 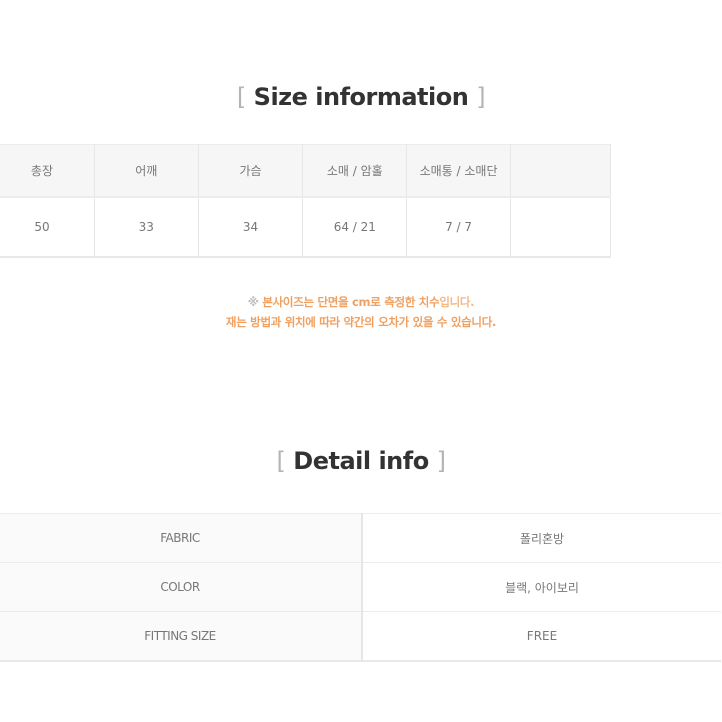 What do you see at coordinates (47, 171) in the screenshot?
I see `size-header-total-length: 총장` at bounding box center [47, 171].